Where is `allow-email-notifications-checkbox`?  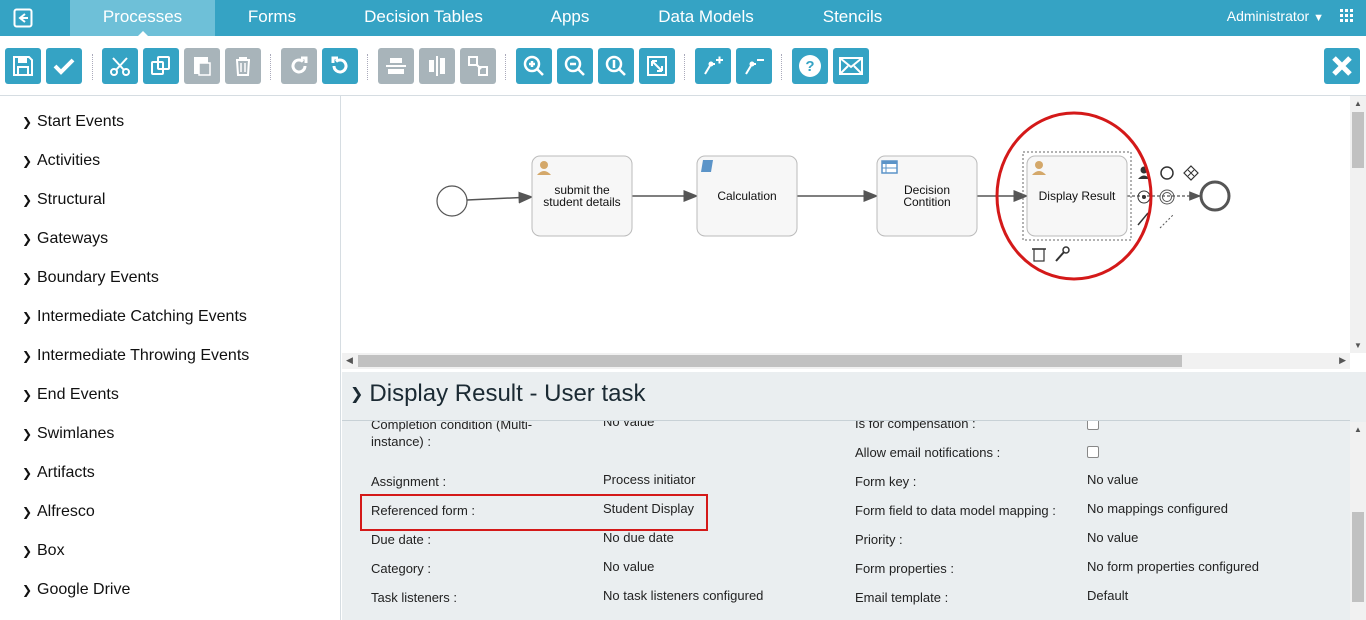 allow-email-notifications-checkbox is located at coordinates (1093, 452).